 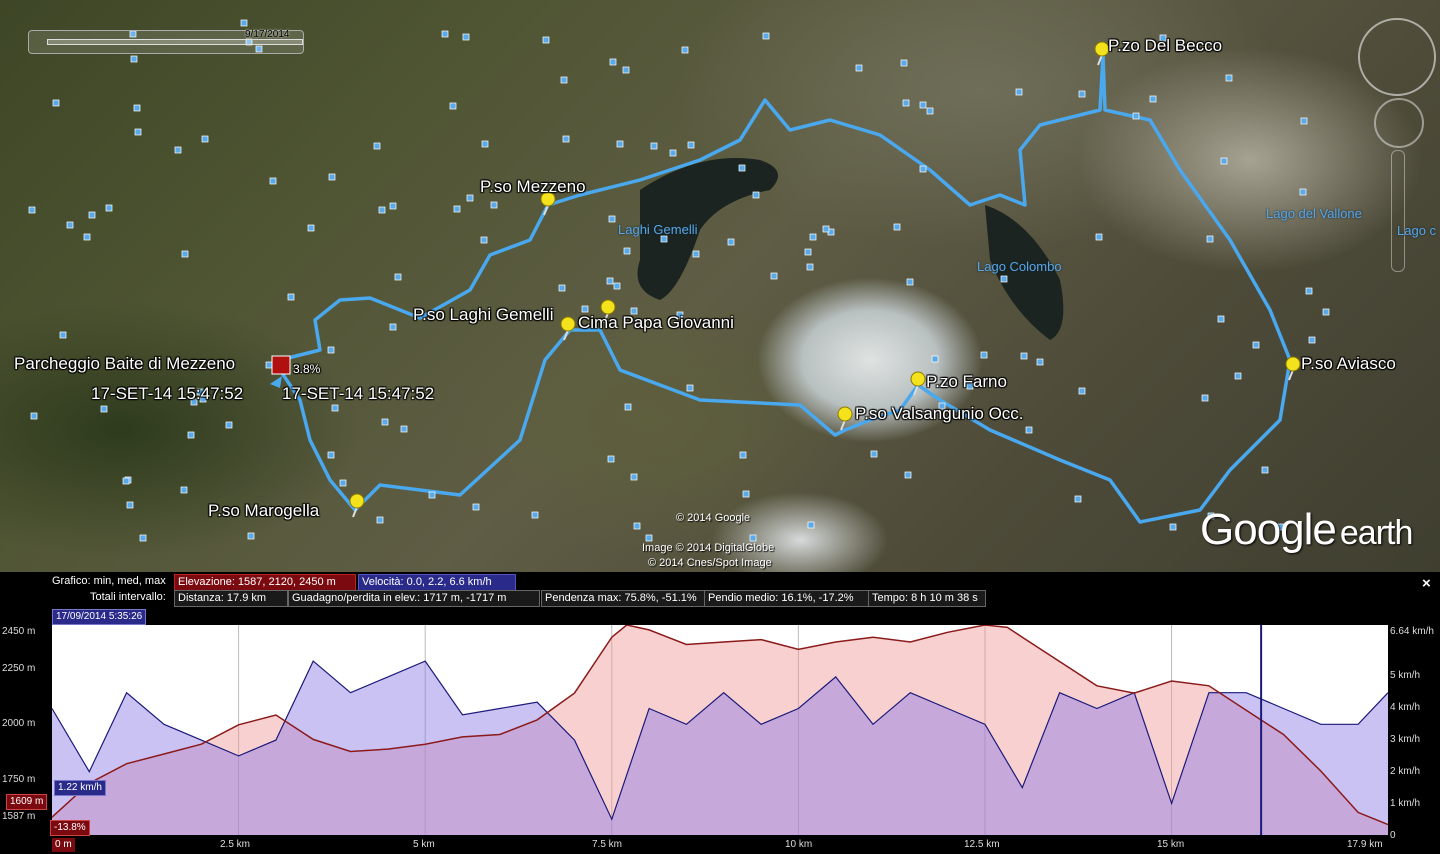 I want to click on placemark-label: P.zo Farno, so click(x=966, y=382).